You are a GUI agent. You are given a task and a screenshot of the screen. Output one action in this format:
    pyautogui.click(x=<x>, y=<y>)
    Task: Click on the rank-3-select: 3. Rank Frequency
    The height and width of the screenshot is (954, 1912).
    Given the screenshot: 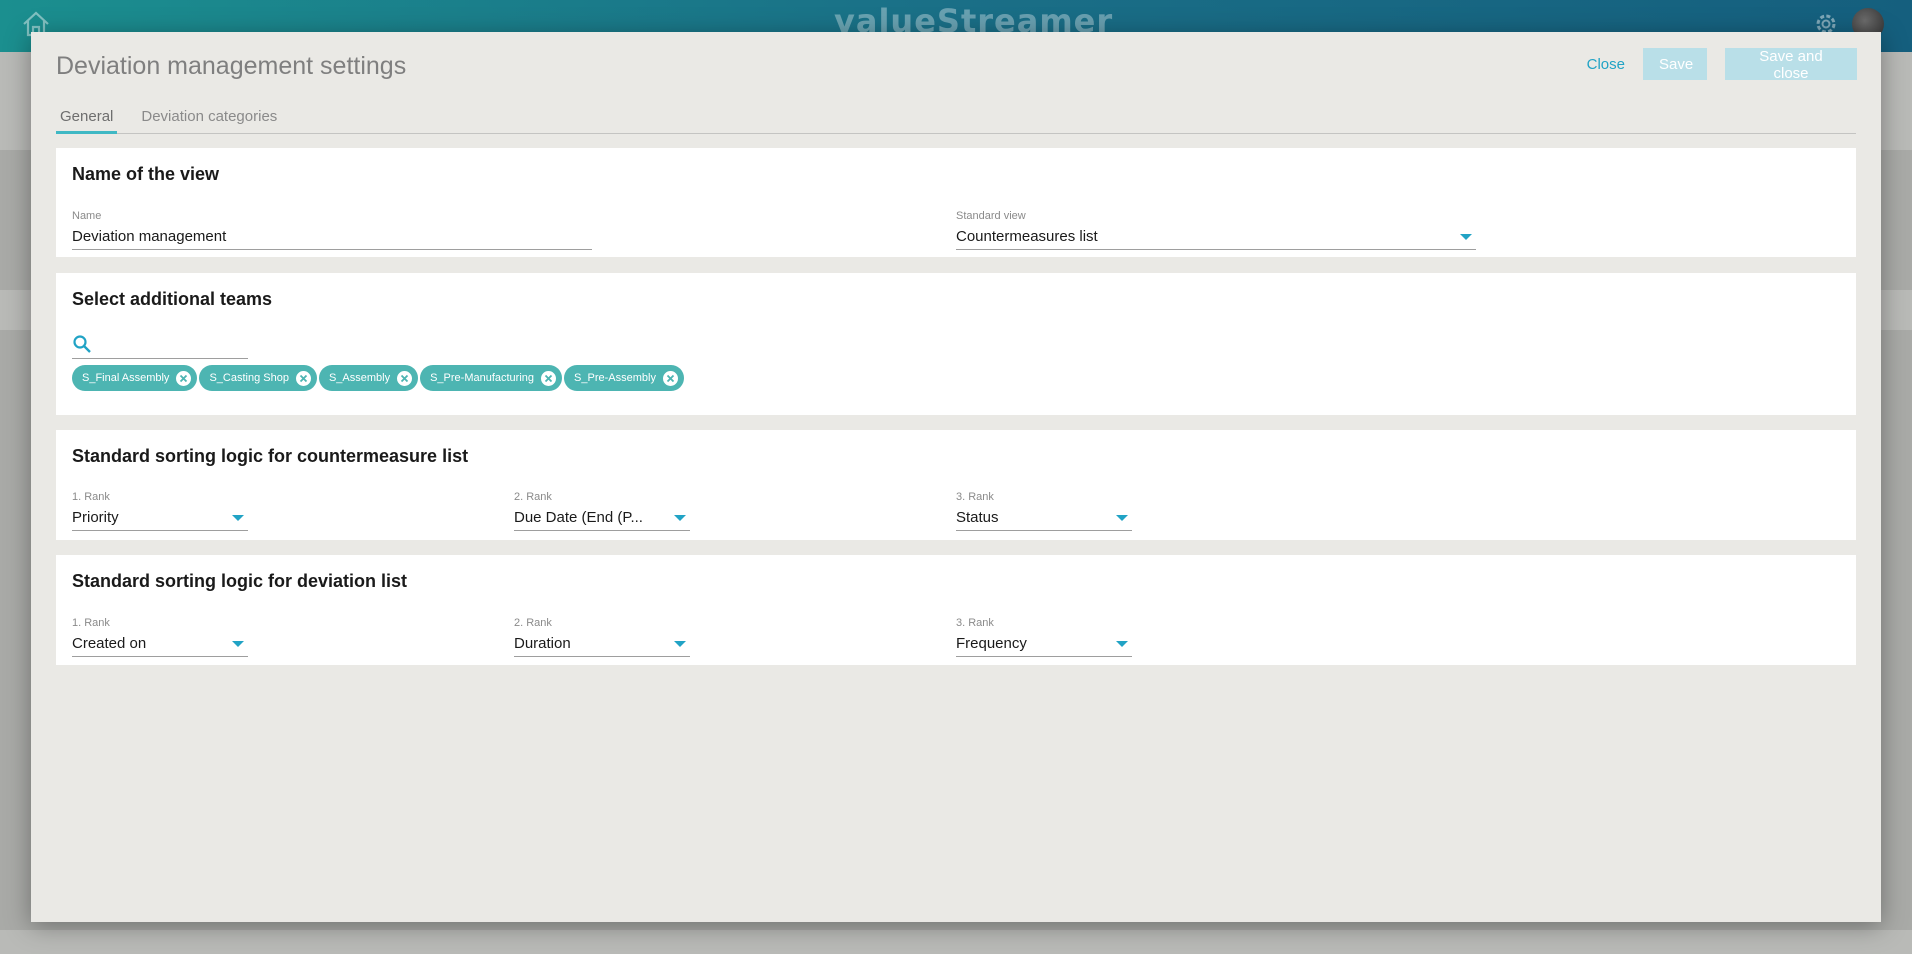 What is the action you would take?
    pyautogui.click(x=1044, y=637)
    